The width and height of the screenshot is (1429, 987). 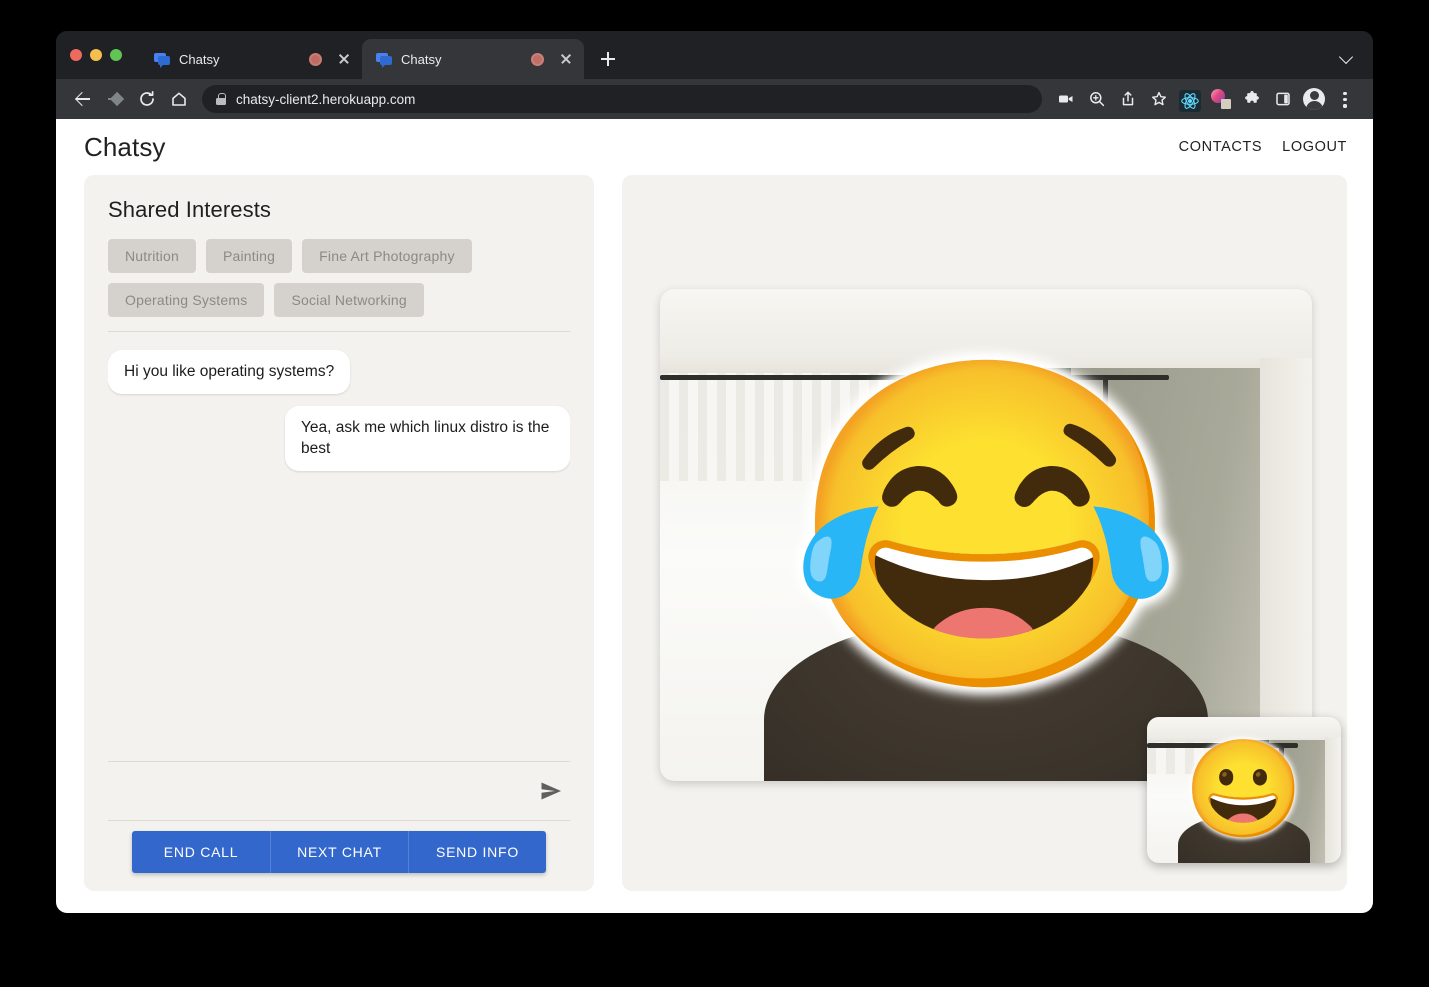 I want to click on window-minimize-button, so click(x=96, y=55).